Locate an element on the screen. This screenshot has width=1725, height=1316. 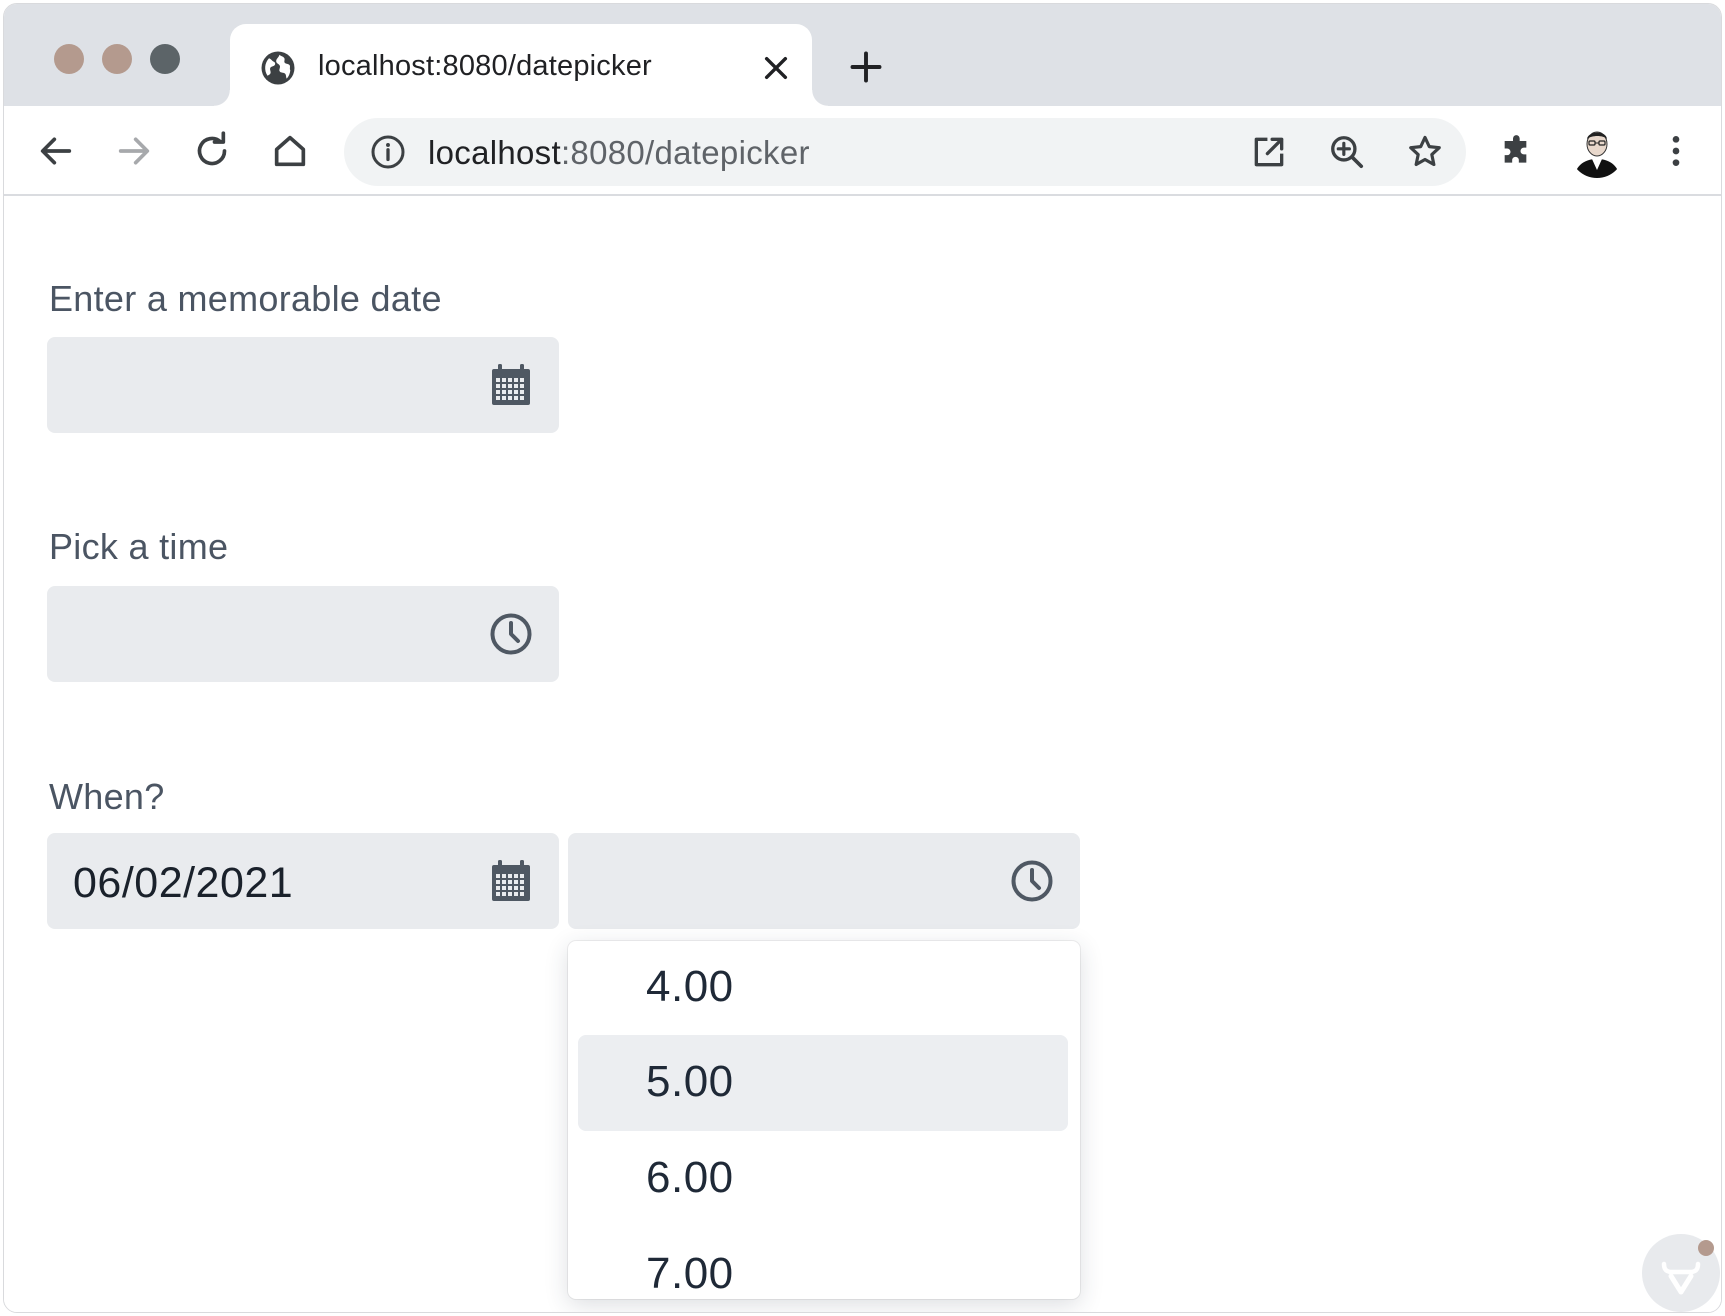
time-field-label: Pick a time is located at coordinates (139, 546).